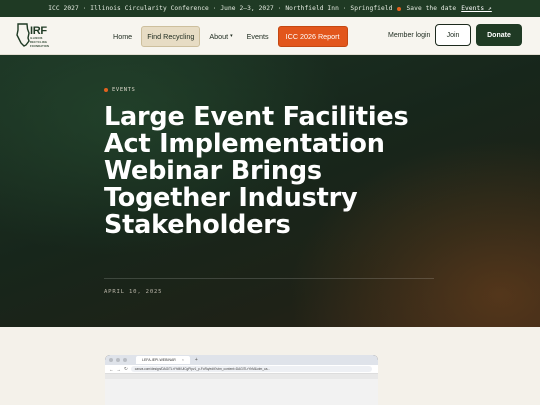 This screenshot has height=405, width=540. I want to click on reload-icon: ↻, so click(126, 368).